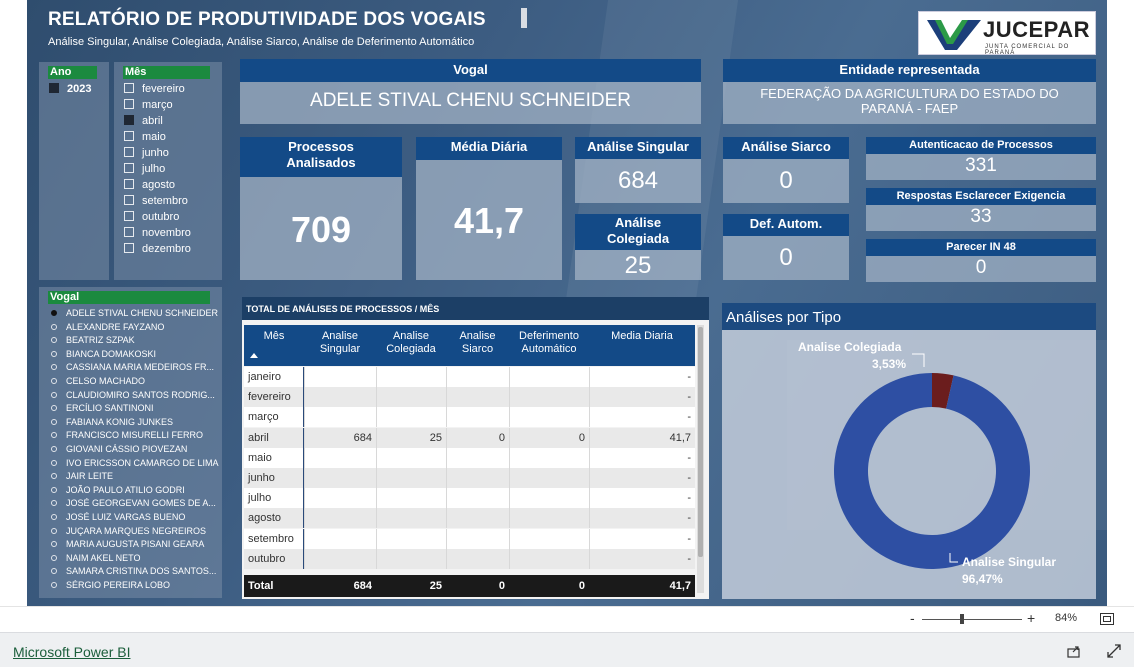  I want to click on mes-option: maio, so click(145, 137).